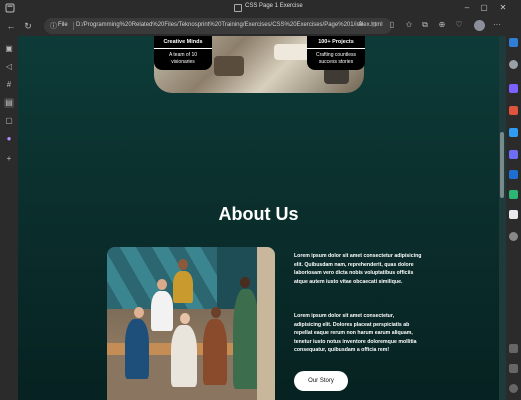  I want to click on new-tab-icon: +, so click(9, 159).